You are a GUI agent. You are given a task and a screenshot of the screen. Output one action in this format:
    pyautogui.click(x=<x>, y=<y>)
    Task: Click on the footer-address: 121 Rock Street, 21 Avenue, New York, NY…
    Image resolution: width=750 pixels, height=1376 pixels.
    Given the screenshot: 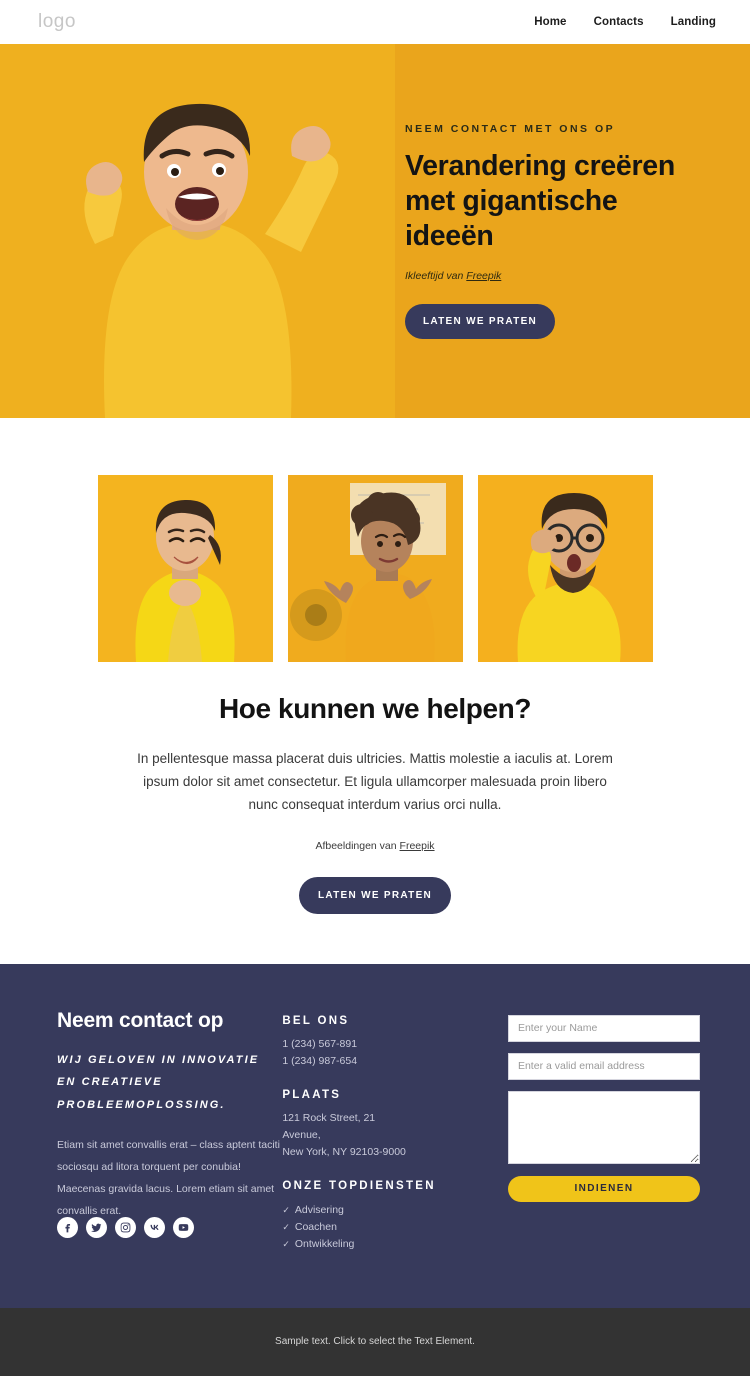 What is the action you would take?
    pyautogui.click(x=387, y=1135)
    